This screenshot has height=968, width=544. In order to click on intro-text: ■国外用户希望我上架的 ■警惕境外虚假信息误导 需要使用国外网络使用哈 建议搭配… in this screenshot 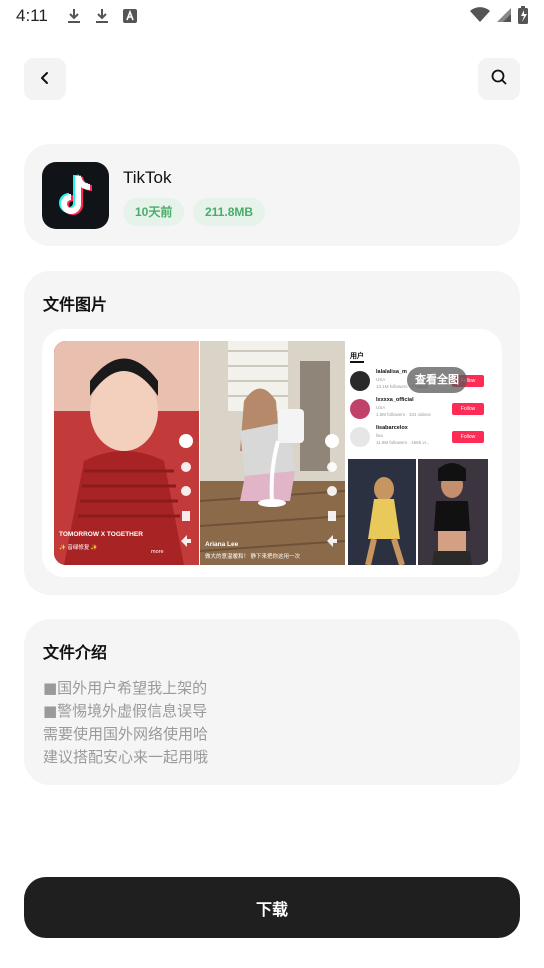, I will do `click(125, 723)`.